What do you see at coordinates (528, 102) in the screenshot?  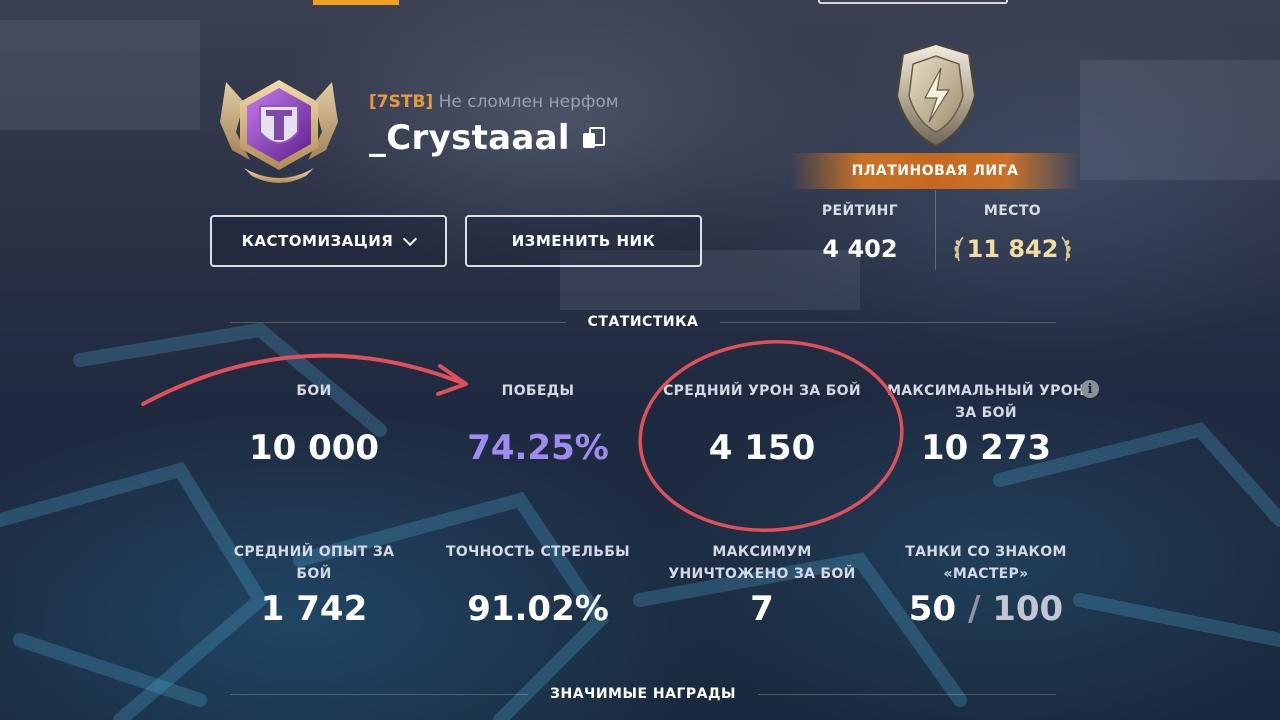 I see `clan-name: Не сломлен нерфом` at bounding box center [528, 102].